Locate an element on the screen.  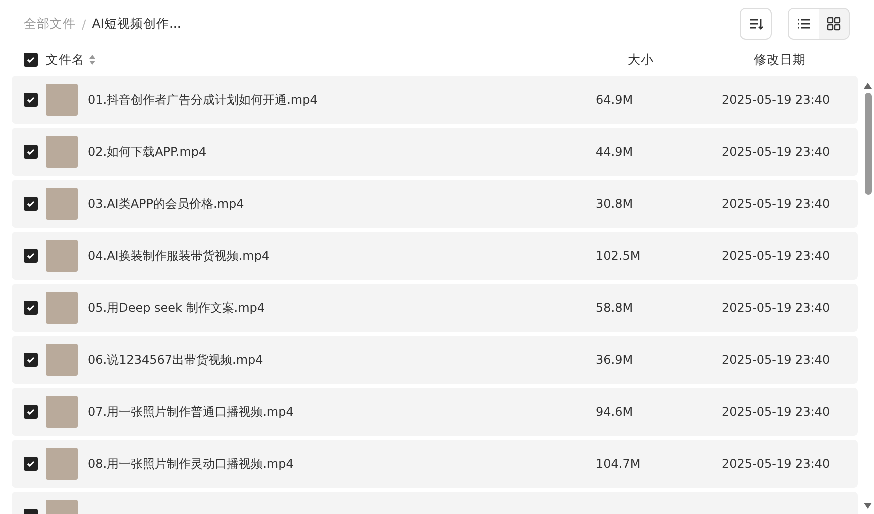
file-size: 64.9M is located at coordinates (615, 100).